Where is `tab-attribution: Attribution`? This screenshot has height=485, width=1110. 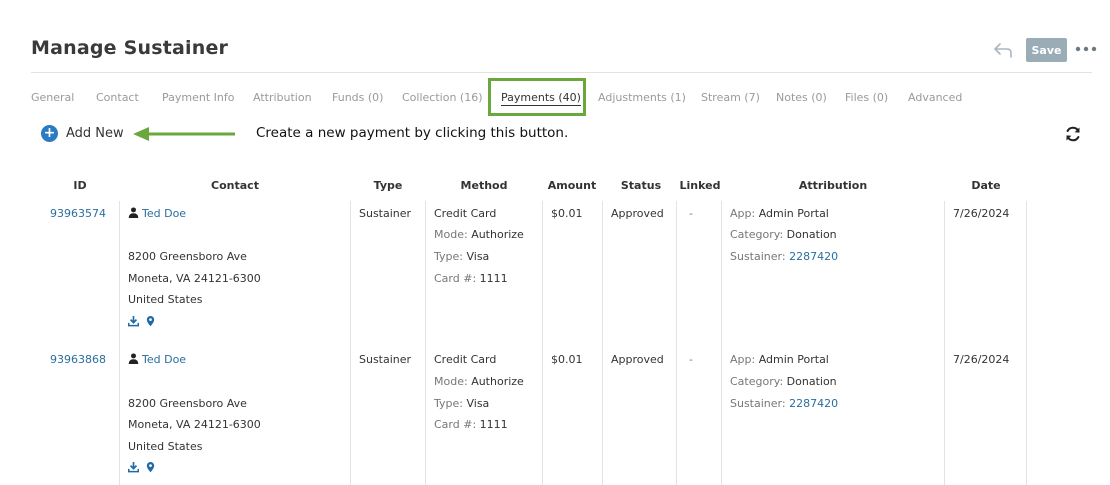
tab-attribution: Attribution is located at coordinates (282, 97).